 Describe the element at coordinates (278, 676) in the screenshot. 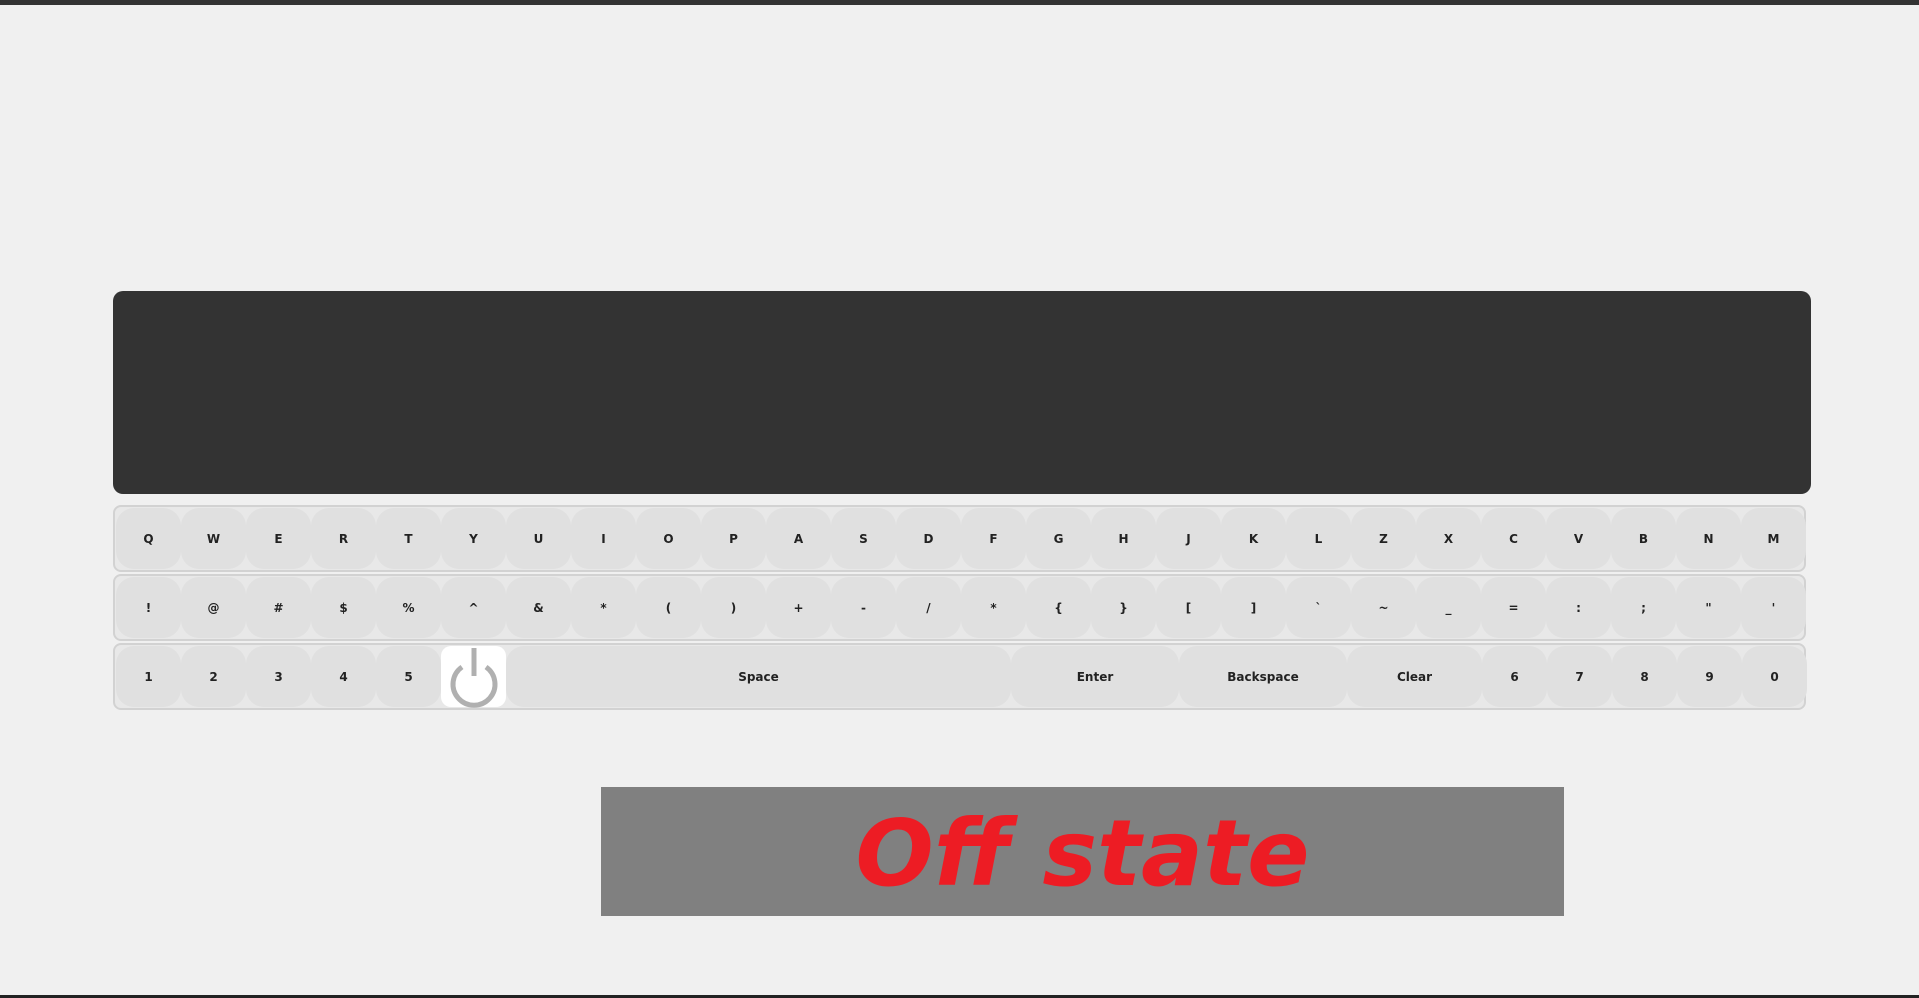

I see `key-3: 3` at that location.